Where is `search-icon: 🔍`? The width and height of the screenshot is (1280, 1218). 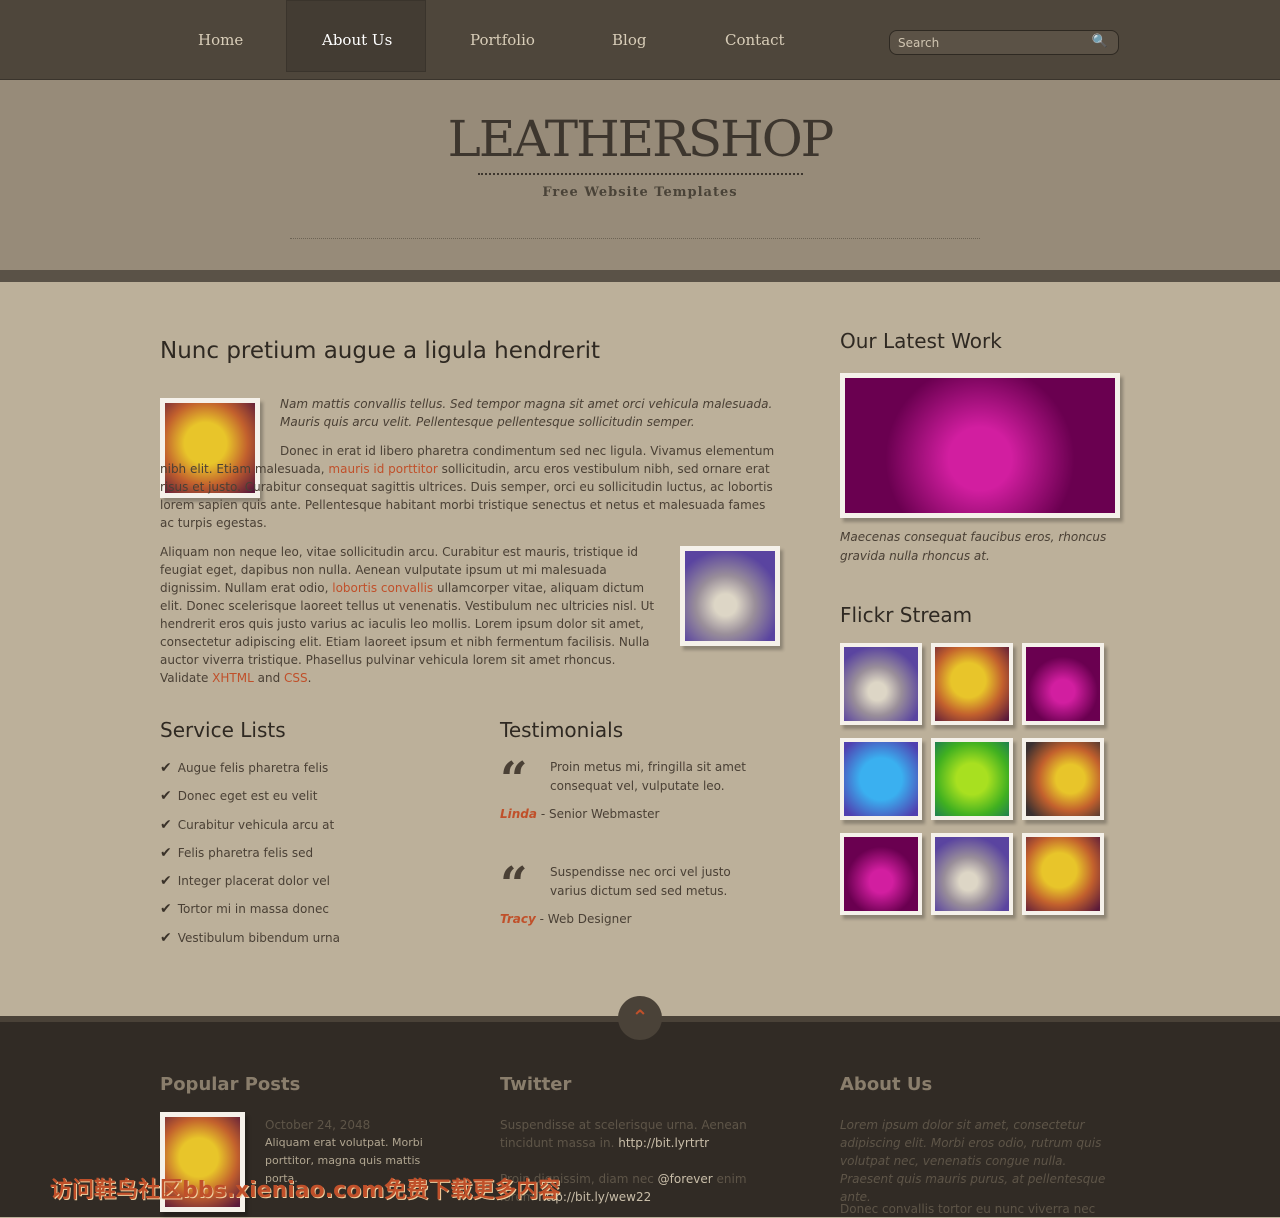 search-icon: 🔍 is located at coordinates (1100, 41).